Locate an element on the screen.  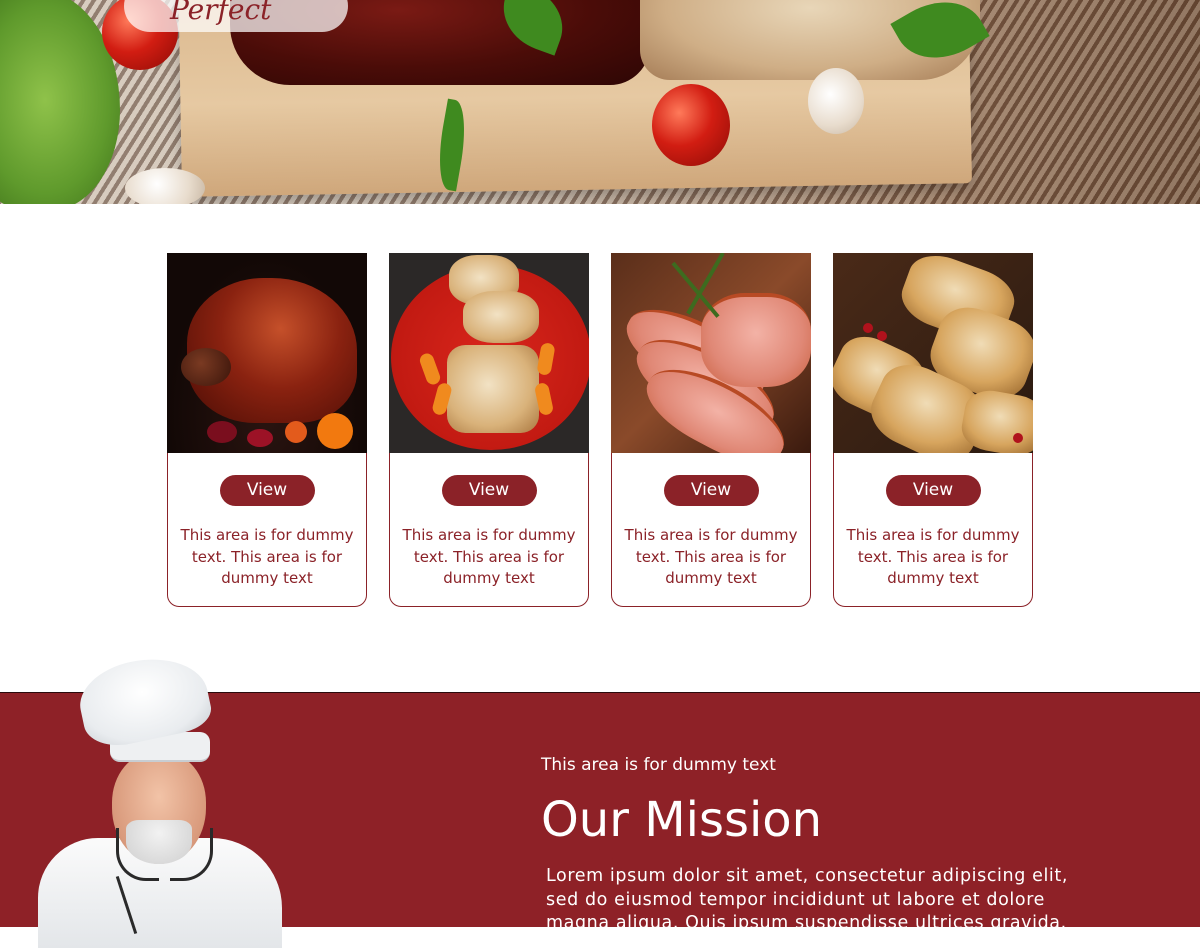
hero-badge: Perfect is located at coordinates (236, 16).